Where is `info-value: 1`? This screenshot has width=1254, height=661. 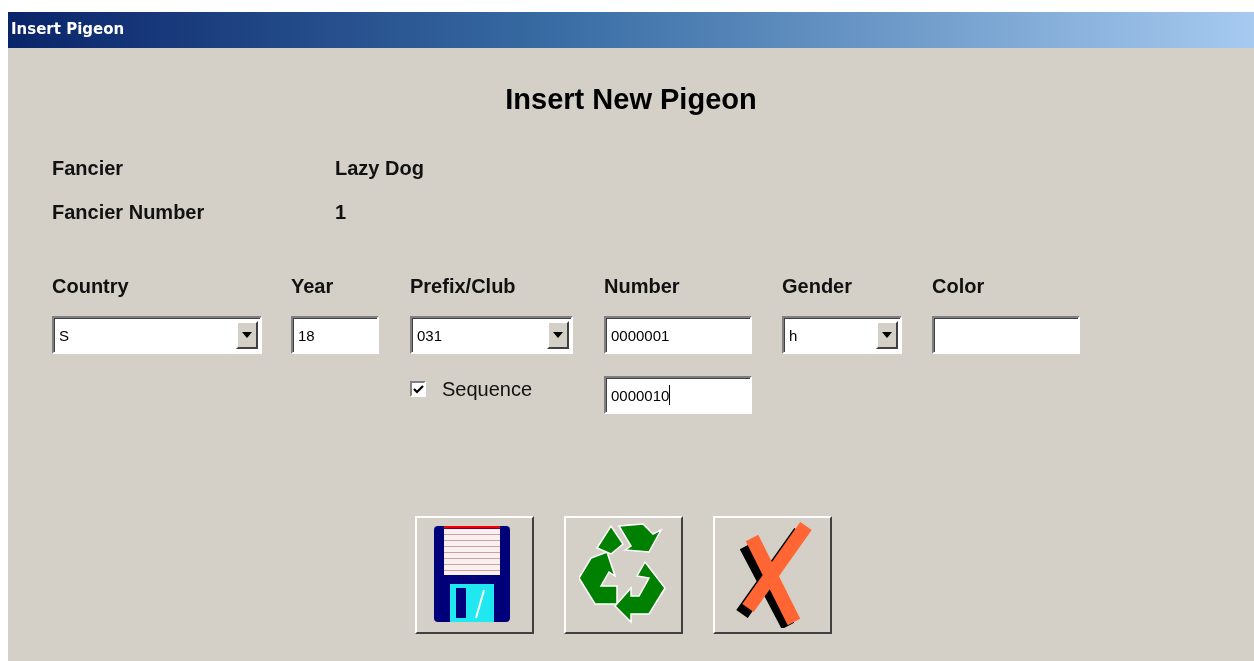
info-value: 1 is located at coordinates (341, 212).